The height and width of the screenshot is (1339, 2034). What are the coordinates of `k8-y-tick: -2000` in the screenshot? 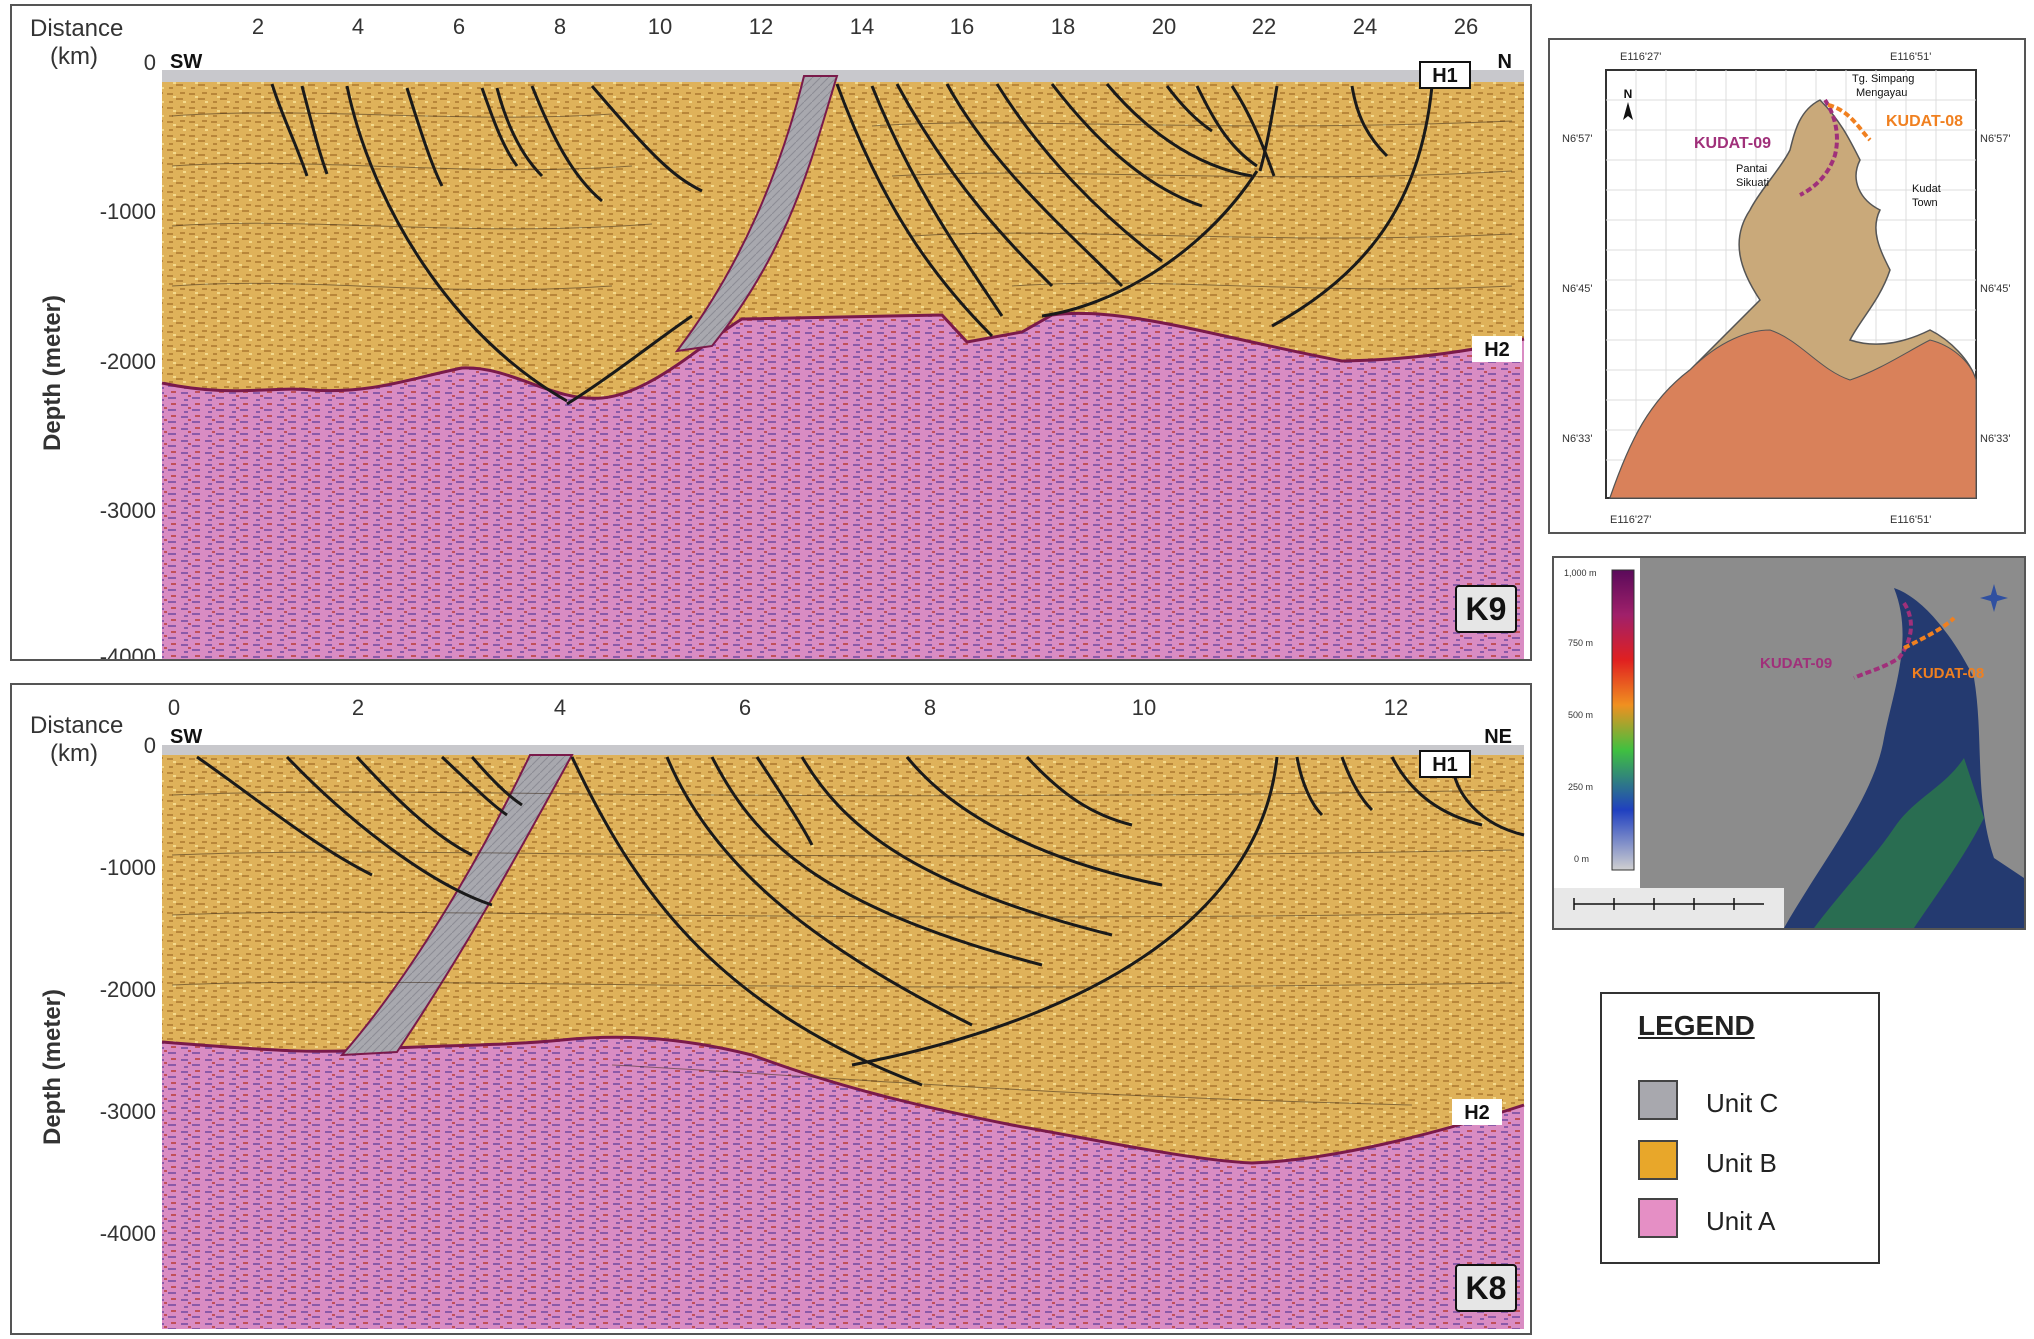 It's located at (128, 989).